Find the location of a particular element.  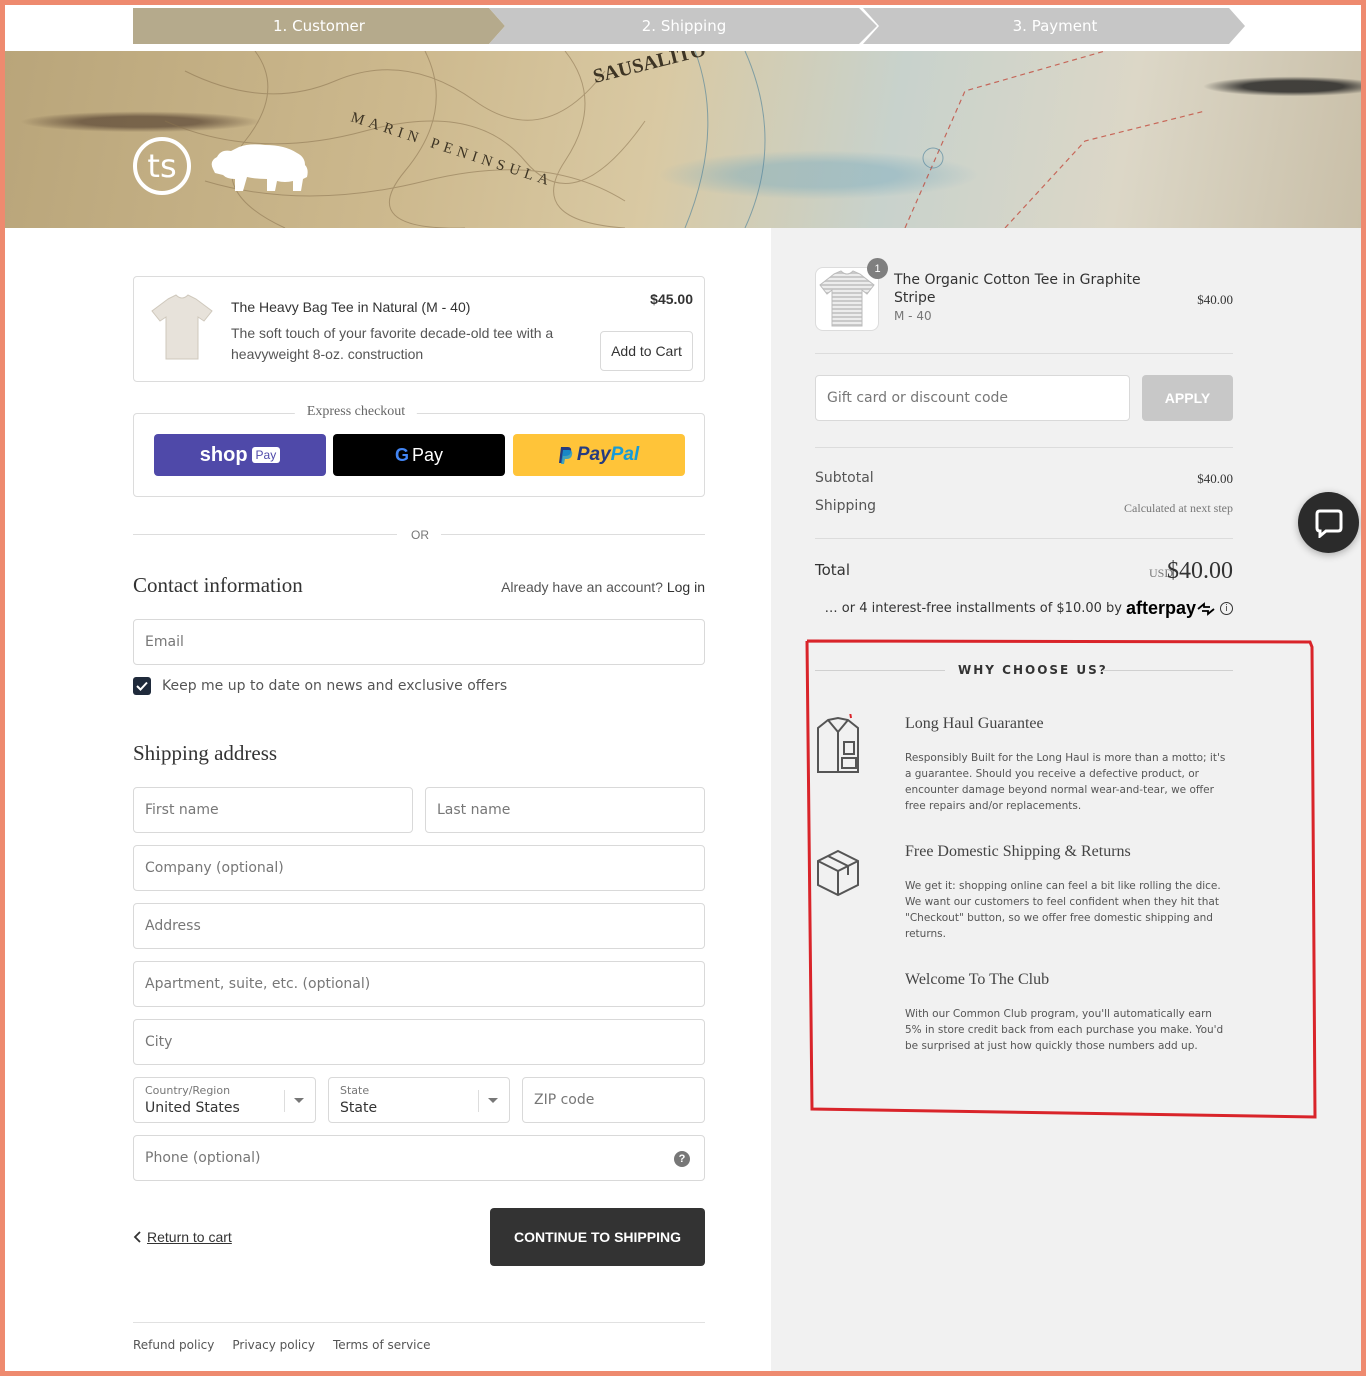

apartment-field is located at coordinates (419, 984).